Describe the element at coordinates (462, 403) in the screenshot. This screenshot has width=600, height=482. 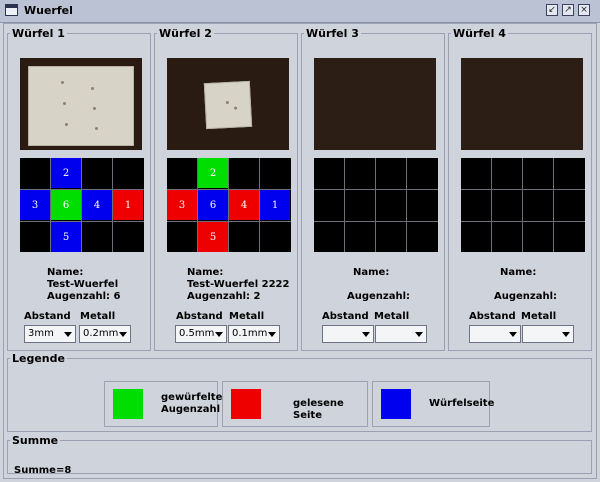
I see `legend-label: Würfelseite` at that location.